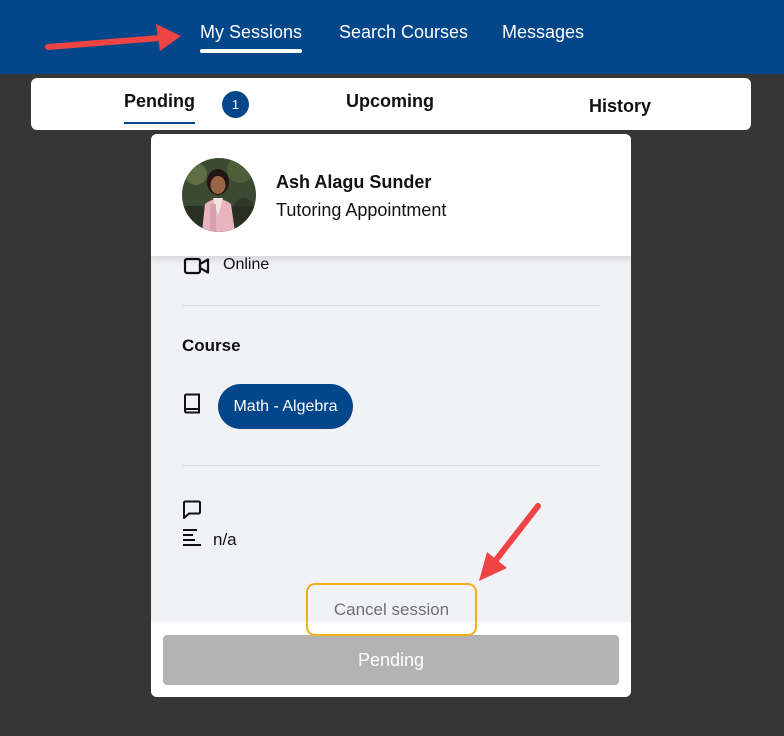 This screenshot has height=736, width=784. What do you see at coordinates (391, 195) in the screenshot?
I see `session-card-header: Ash Alagu Sunder Tutoring Appointment` at bounding box center [391, 195].